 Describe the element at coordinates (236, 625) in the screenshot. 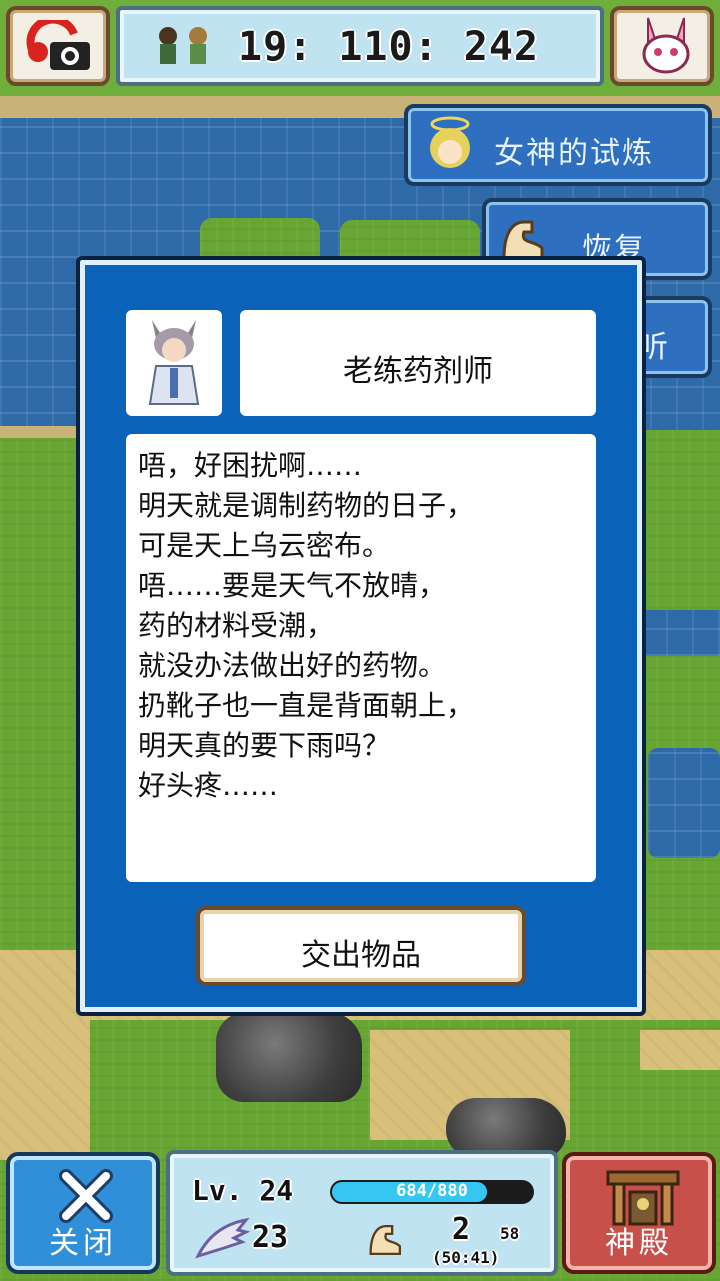

I see `dialog-line: 药的材料受潮，` at that location.